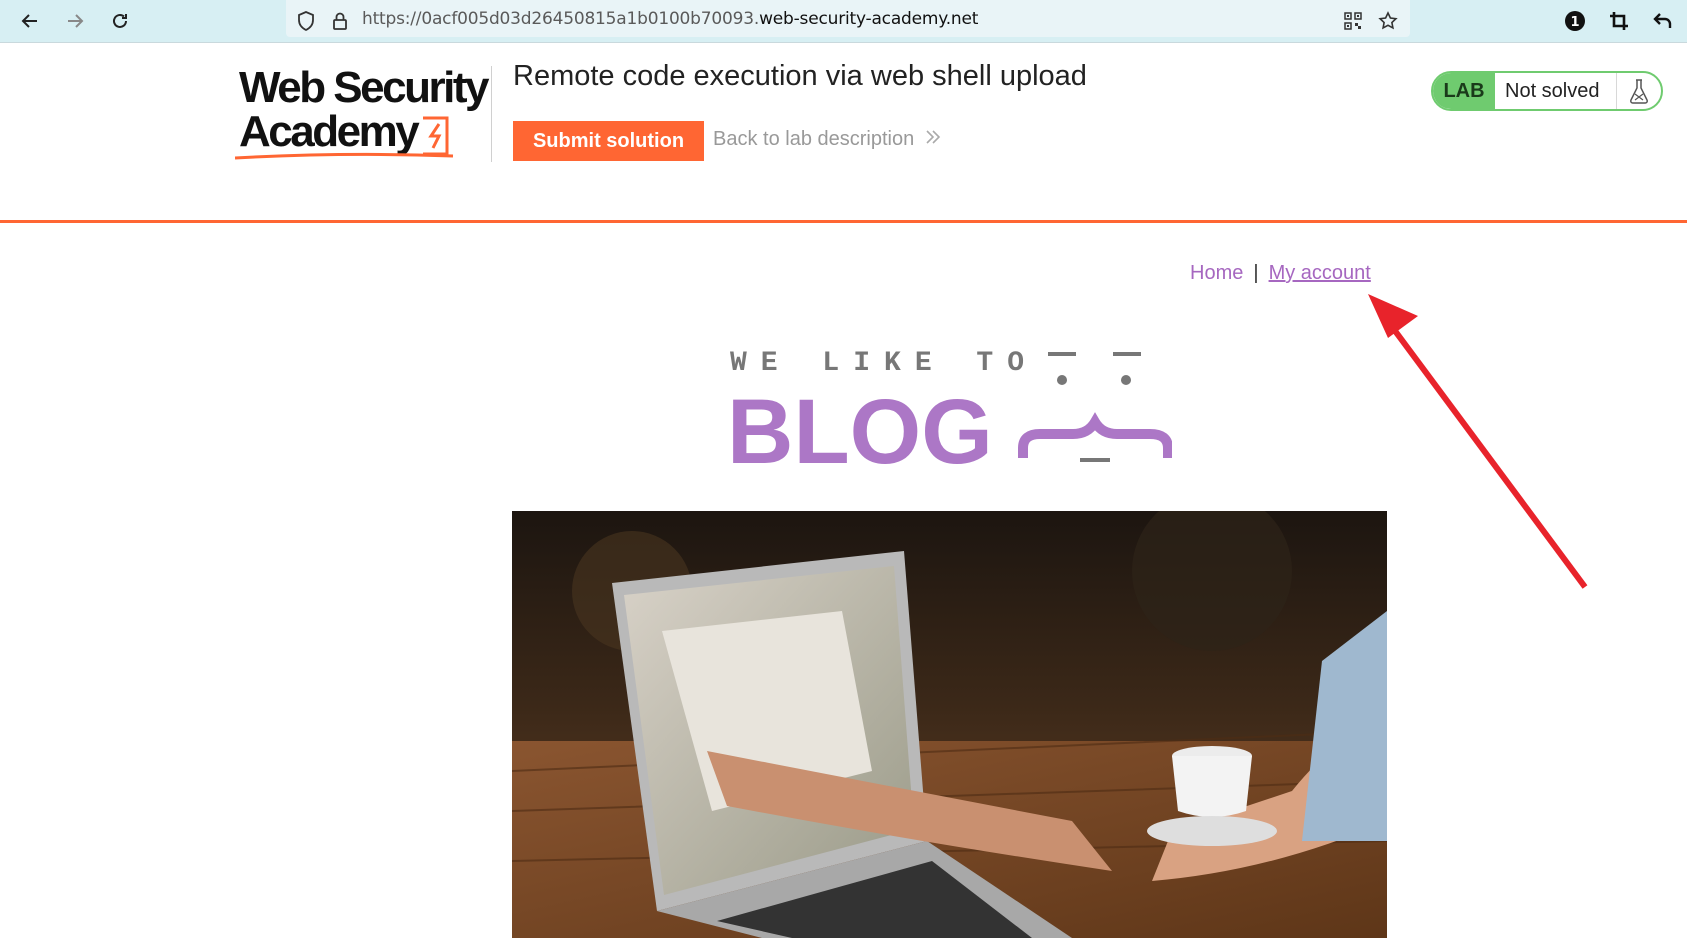  What do you see at coordinates (1619, 21) in the screenshot?
I see `crop-icon` at bounding box center [1619, 21].